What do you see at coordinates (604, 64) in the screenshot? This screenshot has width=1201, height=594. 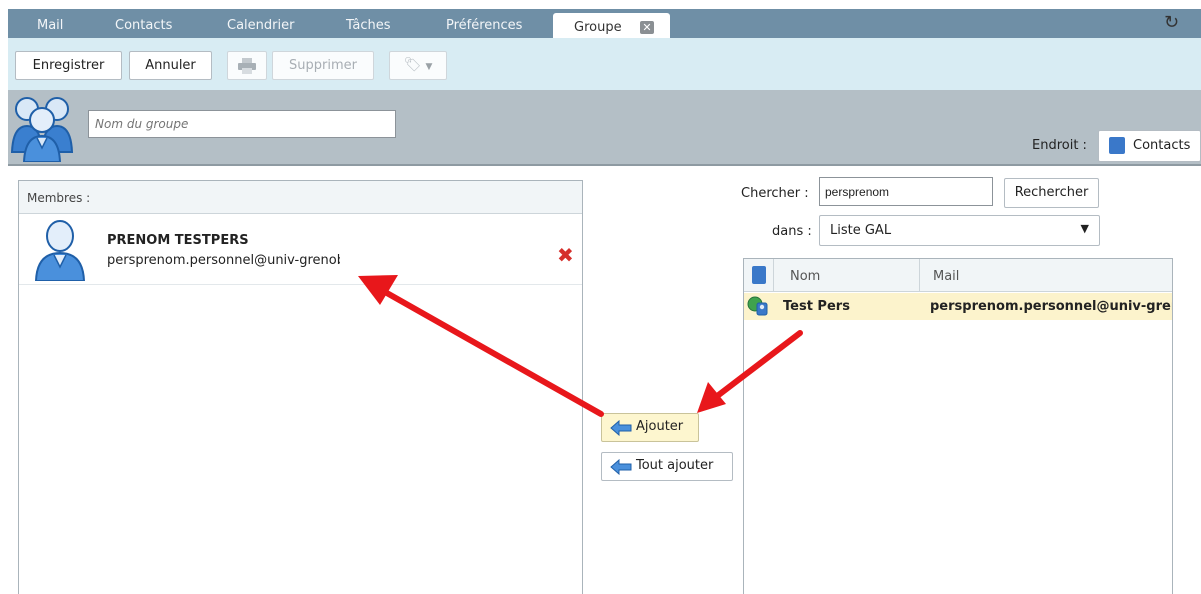 I see `toolbar: Enregistrer Annuler Supprimer 🏷 ▼` at bounding box center [604, 64].